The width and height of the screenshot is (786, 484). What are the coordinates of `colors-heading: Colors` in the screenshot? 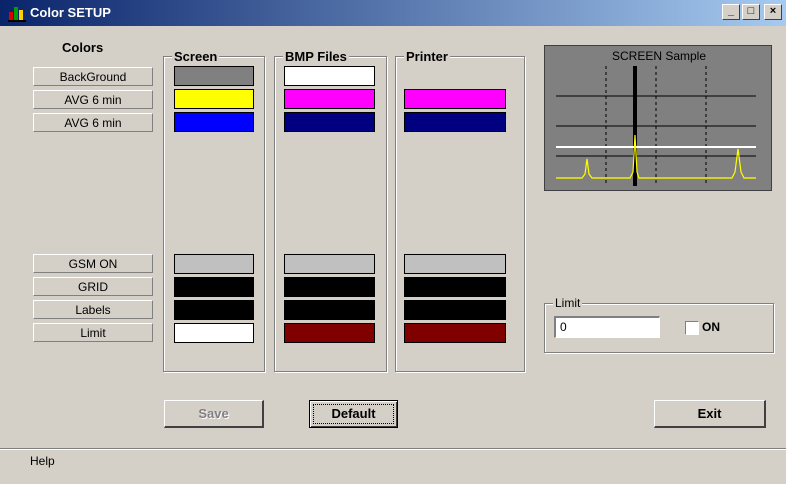 It's located at (83, 47).